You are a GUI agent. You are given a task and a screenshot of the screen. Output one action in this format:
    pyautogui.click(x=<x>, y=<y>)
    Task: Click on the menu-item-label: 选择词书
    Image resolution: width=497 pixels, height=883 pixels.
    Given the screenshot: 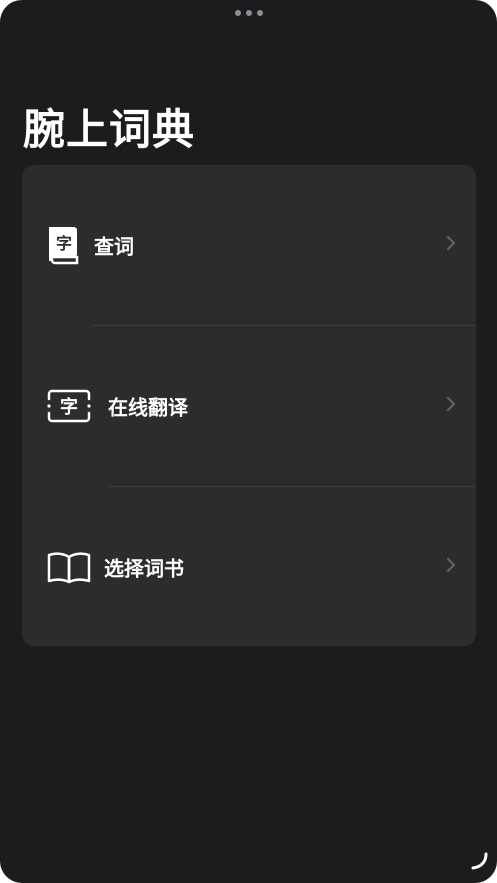 What is the action you would take?
    pyautogui.click(x=144, y=568)
    